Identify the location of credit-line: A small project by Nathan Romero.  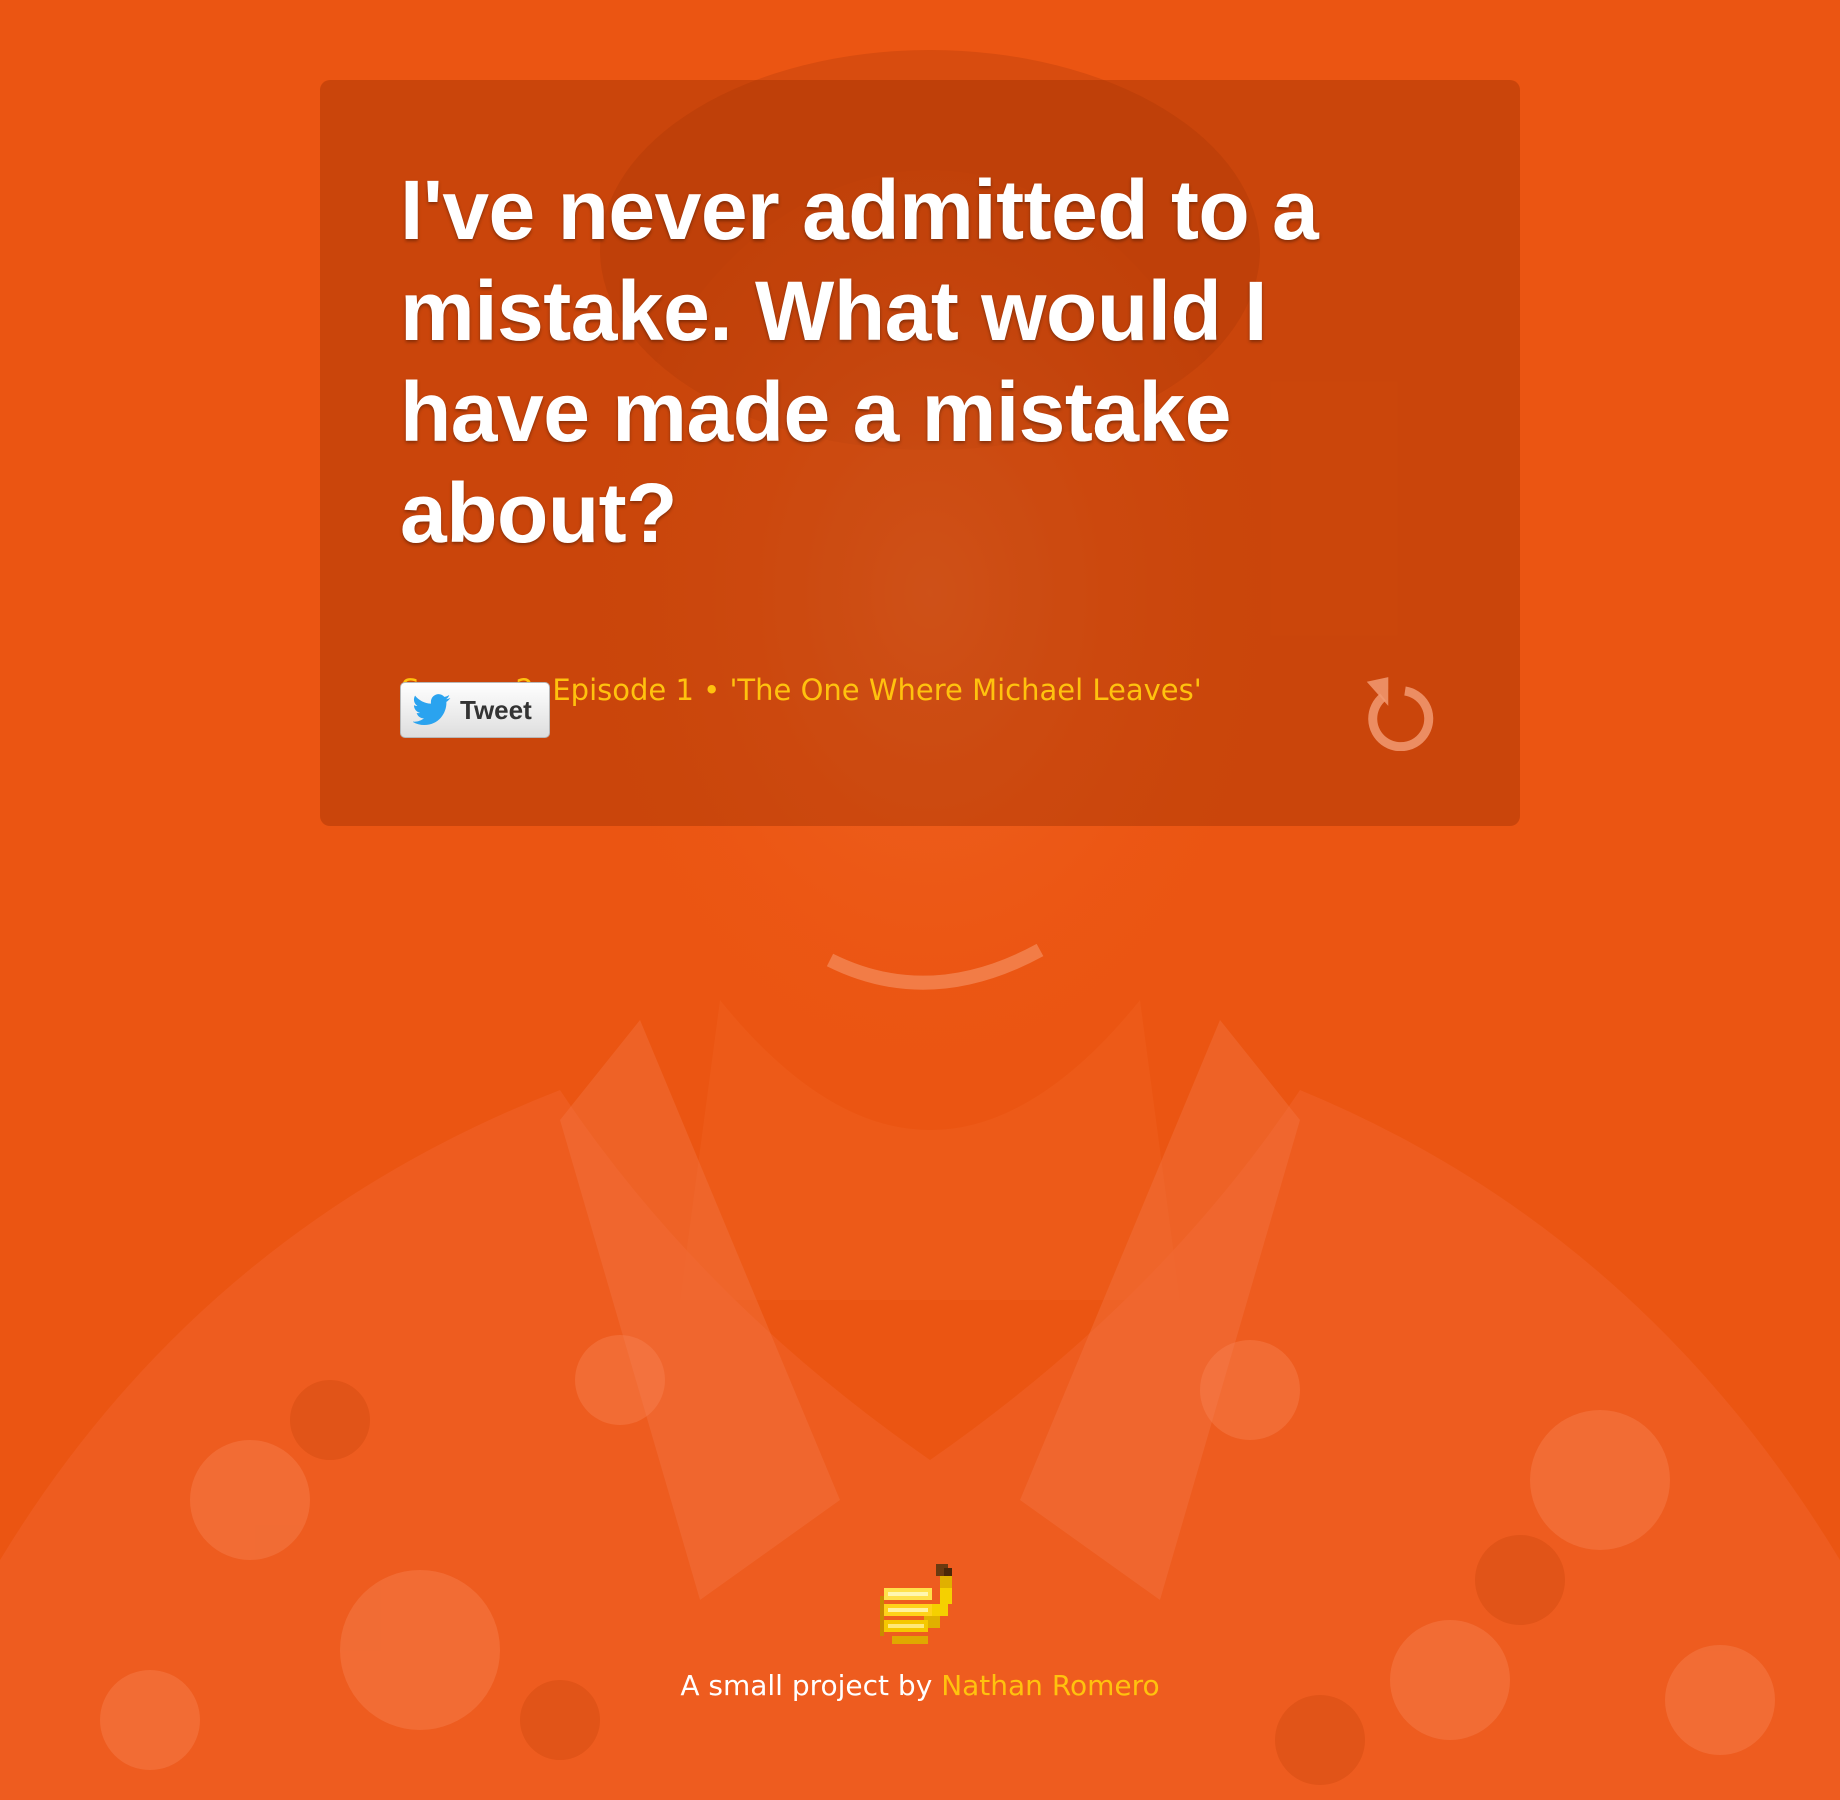
(920, 1685).